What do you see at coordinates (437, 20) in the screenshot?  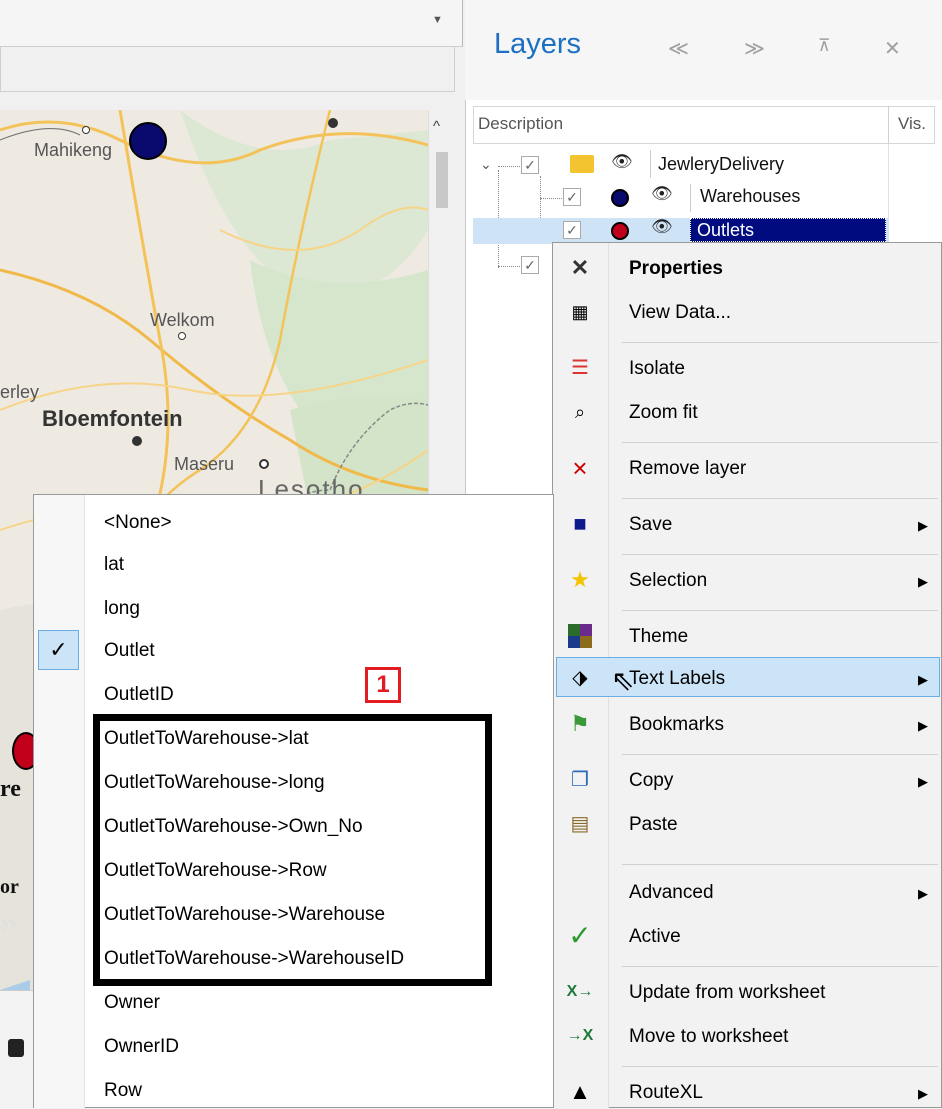 I see `dropdown-arrow-icon: ▼` at bounding box center [437, 20].